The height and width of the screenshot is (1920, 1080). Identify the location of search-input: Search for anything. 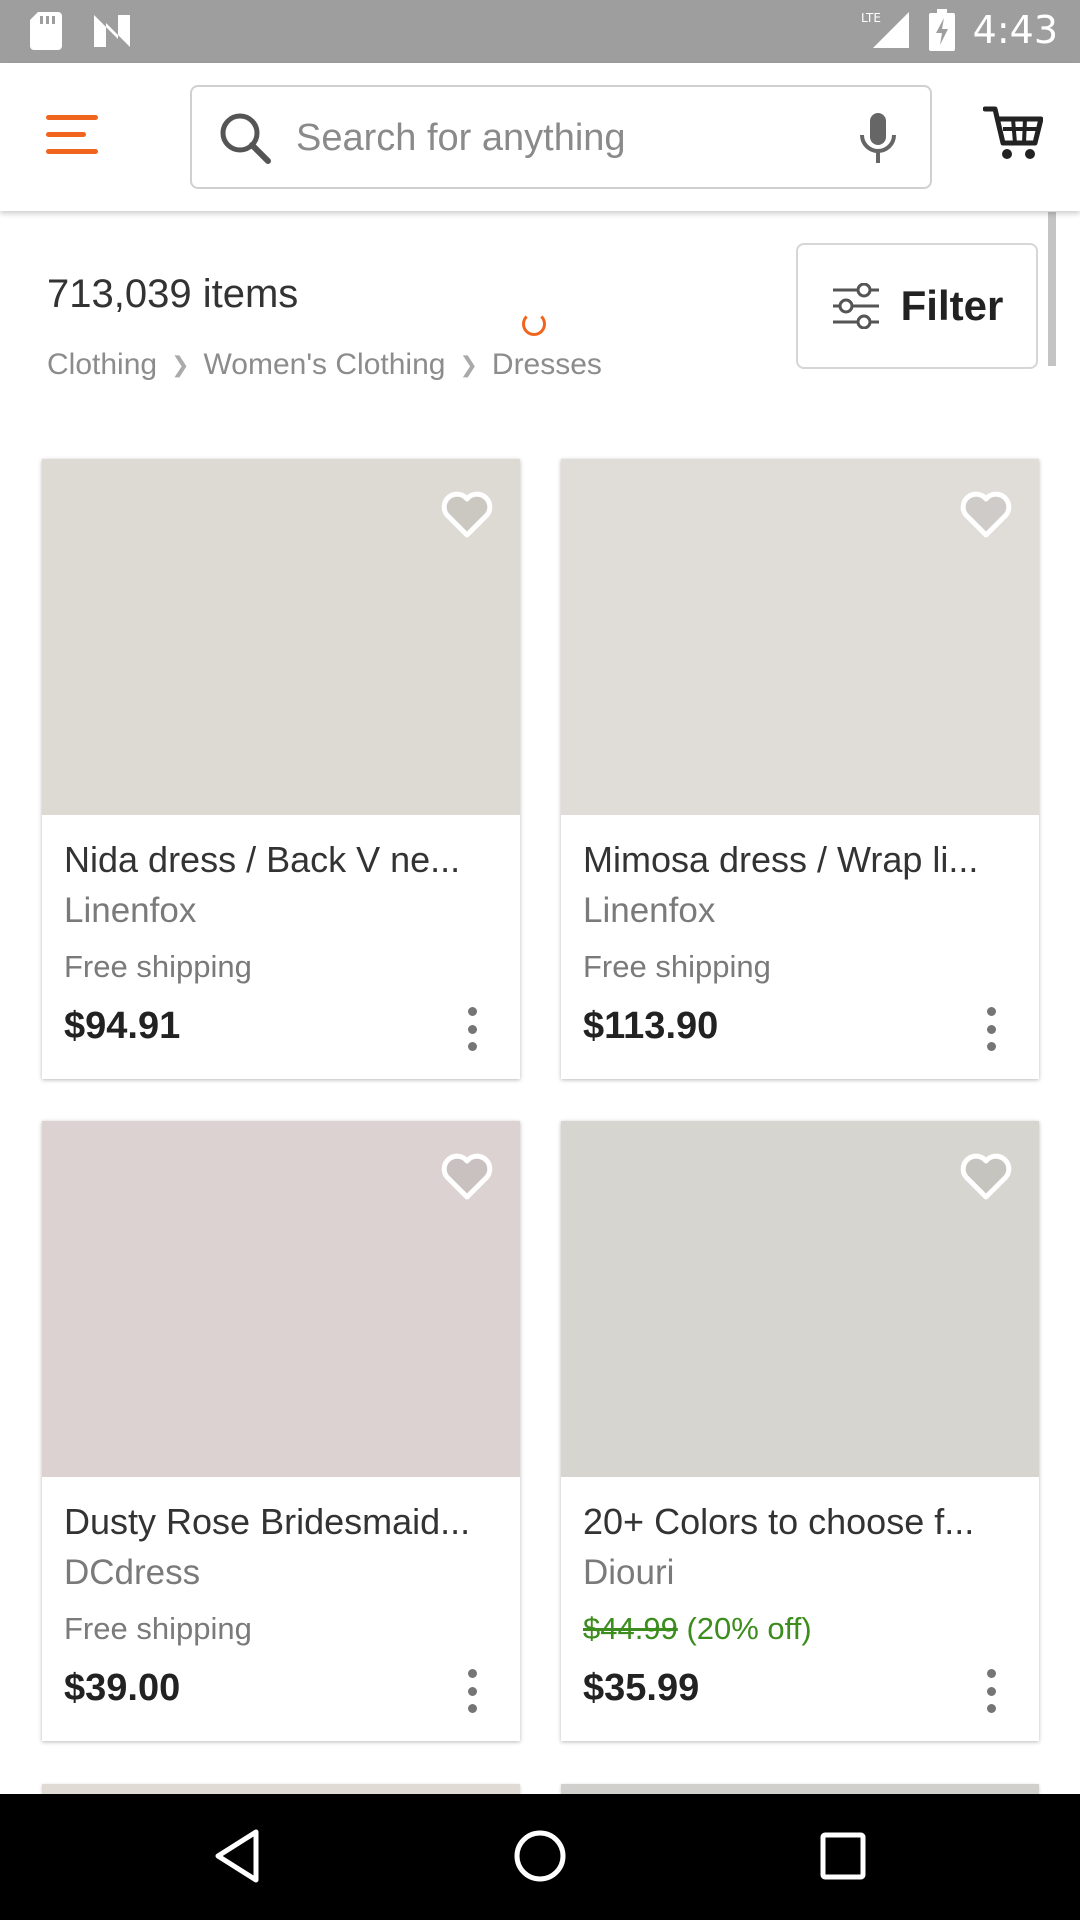
(561, 137).